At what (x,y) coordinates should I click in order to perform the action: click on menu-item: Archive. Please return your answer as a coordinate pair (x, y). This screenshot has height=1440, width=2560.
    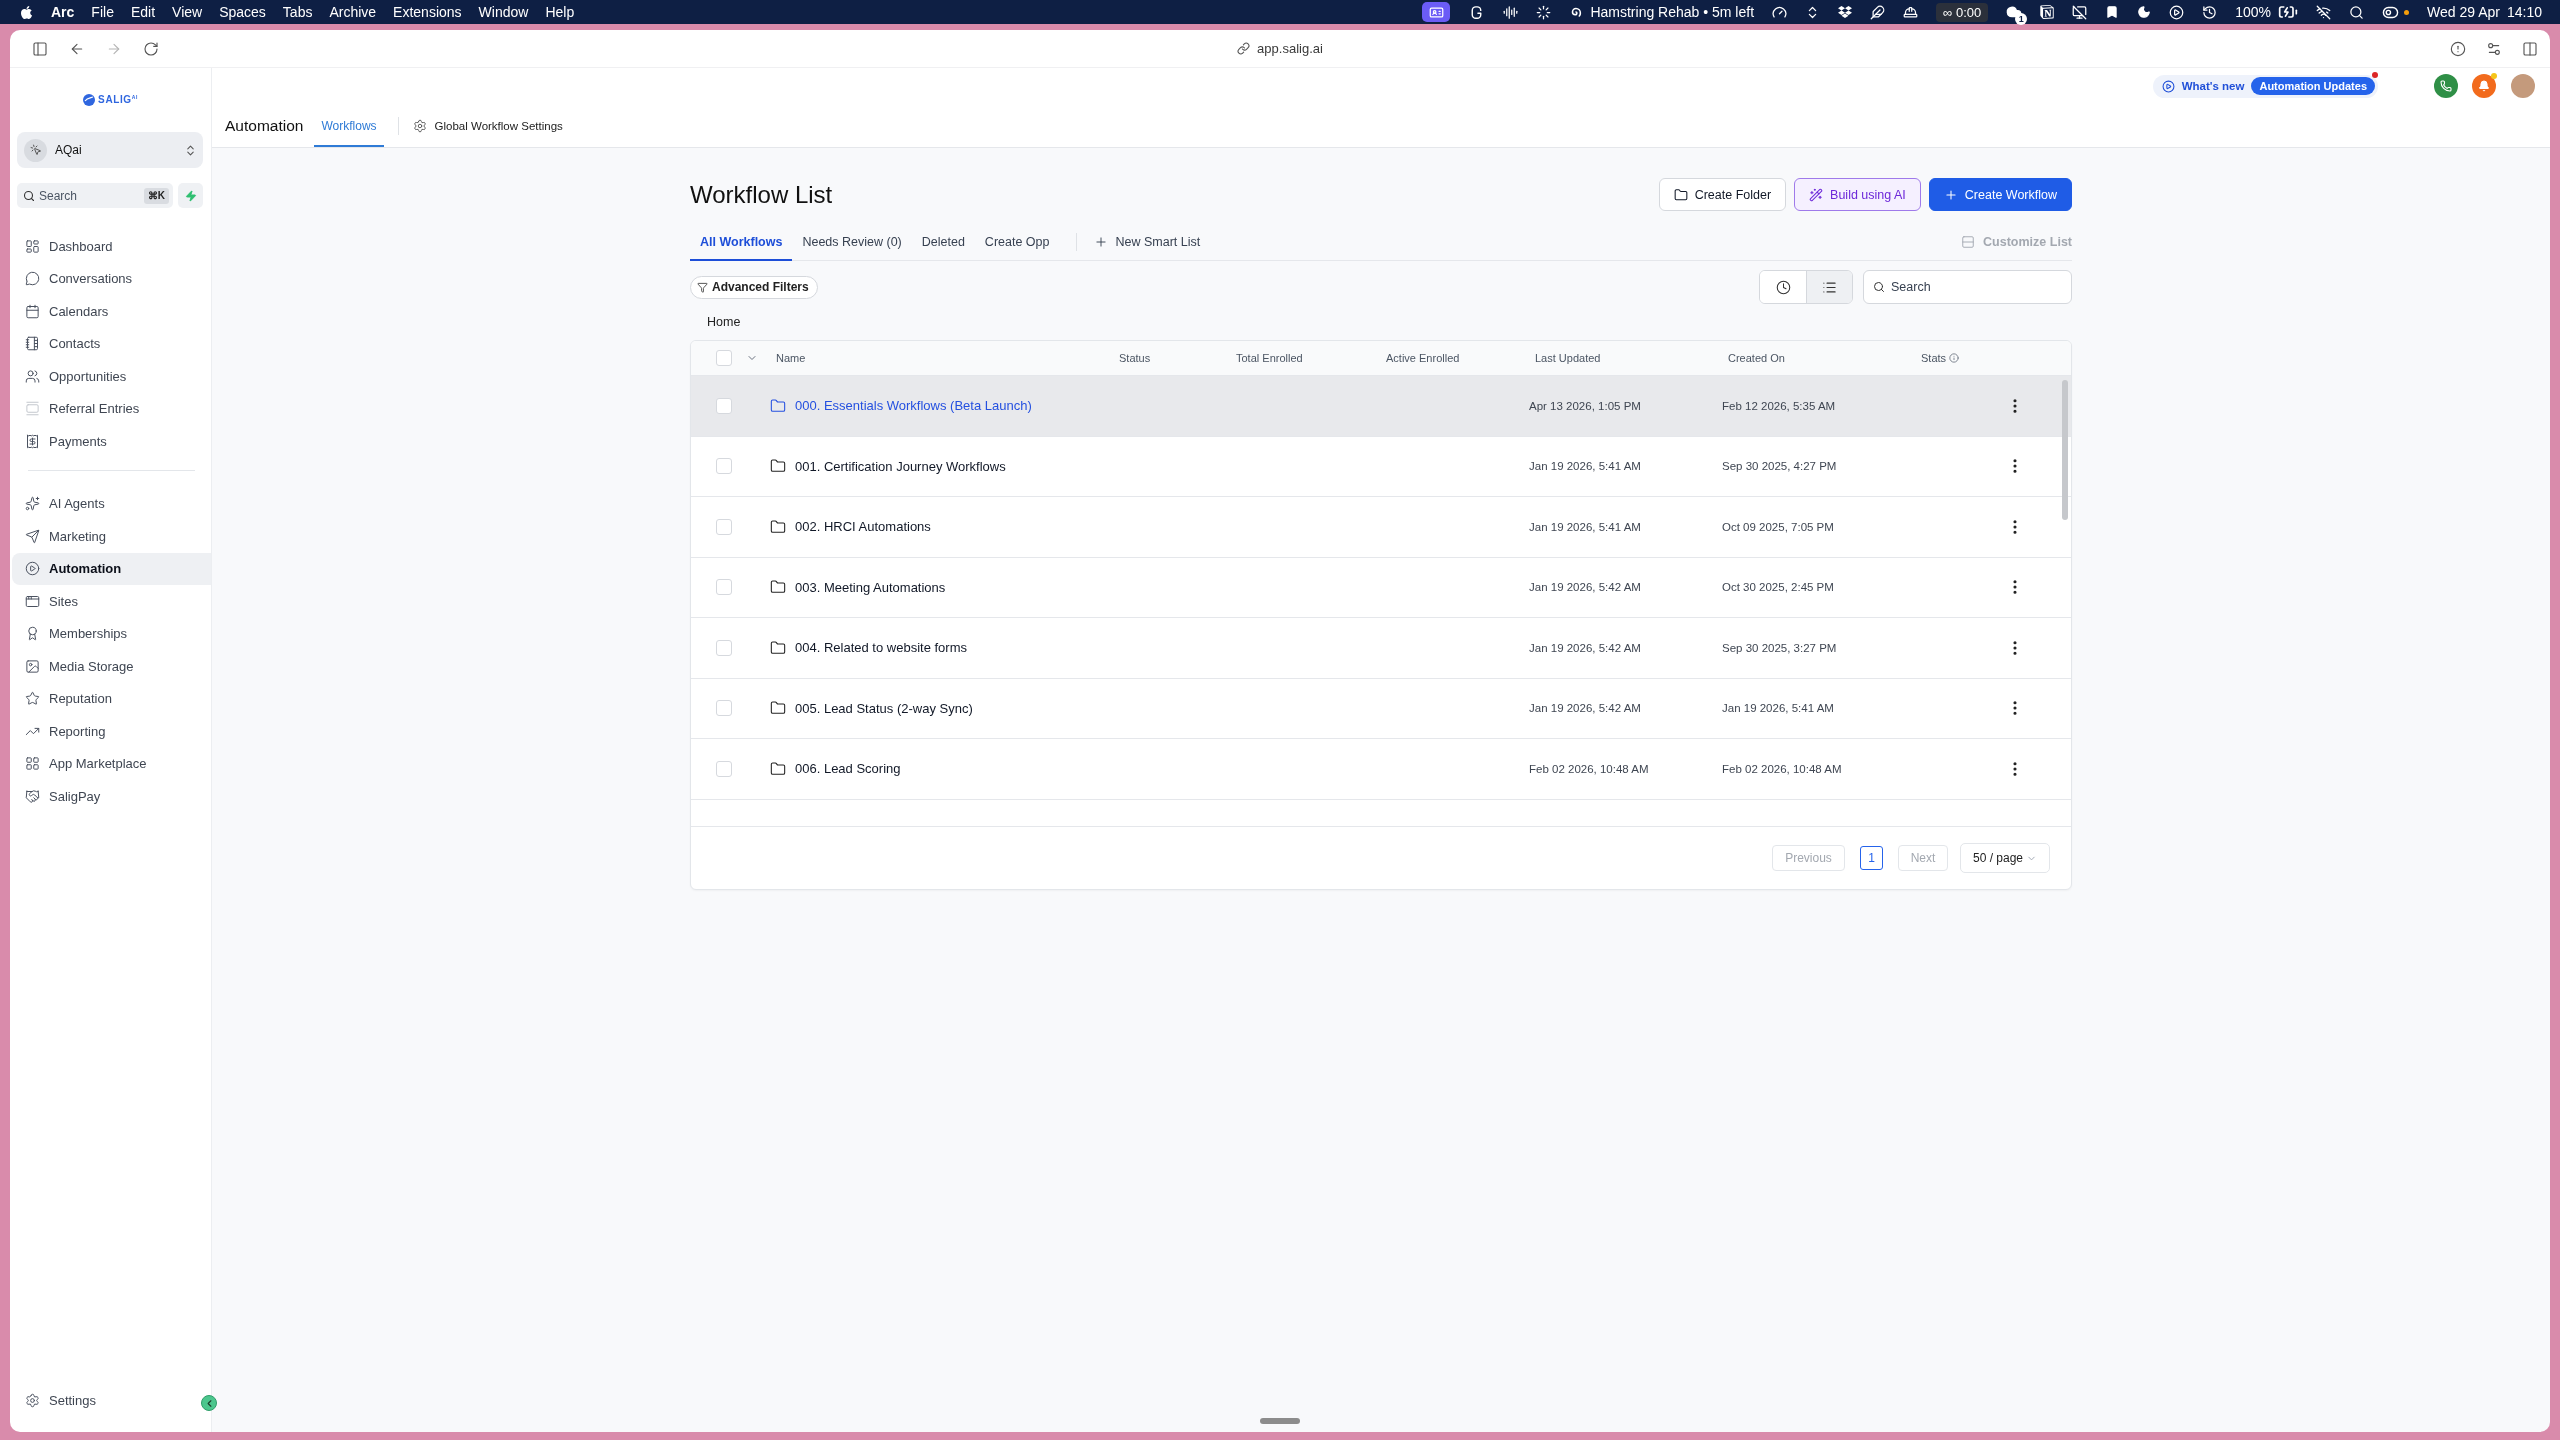
    Looking at the image, I should click on (353, 12).